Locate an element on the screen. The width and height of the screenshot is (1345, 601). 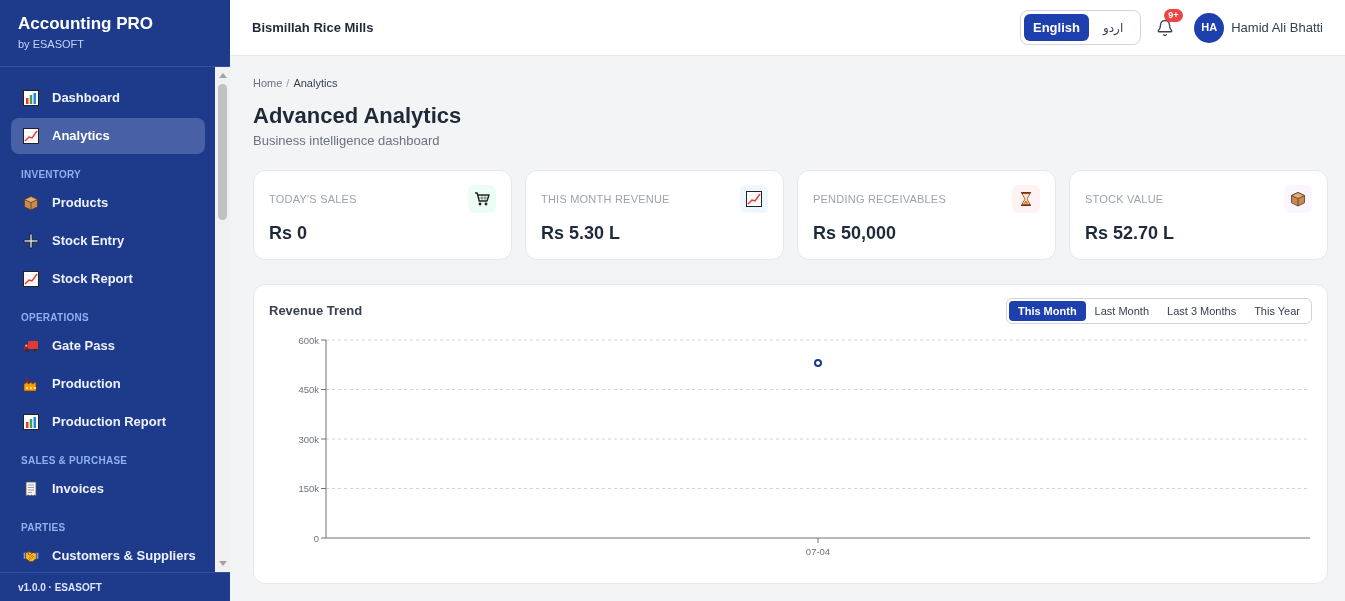
nav-section-heading: OPERATIONS is located at coordinates (55, 318).